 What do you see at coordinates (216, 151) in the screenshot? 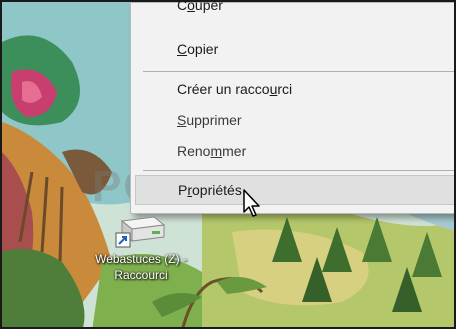
I see `menu-item-accelerator: m` at bounding box center [216, 151].